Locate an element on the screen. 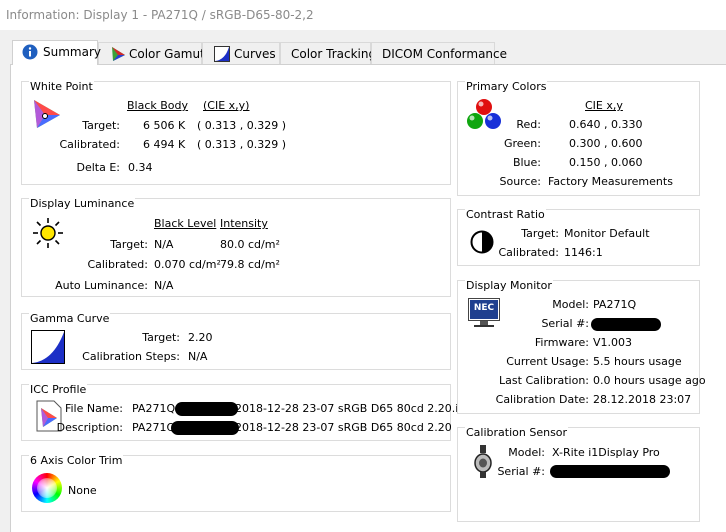 The height and width of the screenshot is (532, 726). white-point-col-cie: (CIE x,y) is located at coordinates (226, 105).